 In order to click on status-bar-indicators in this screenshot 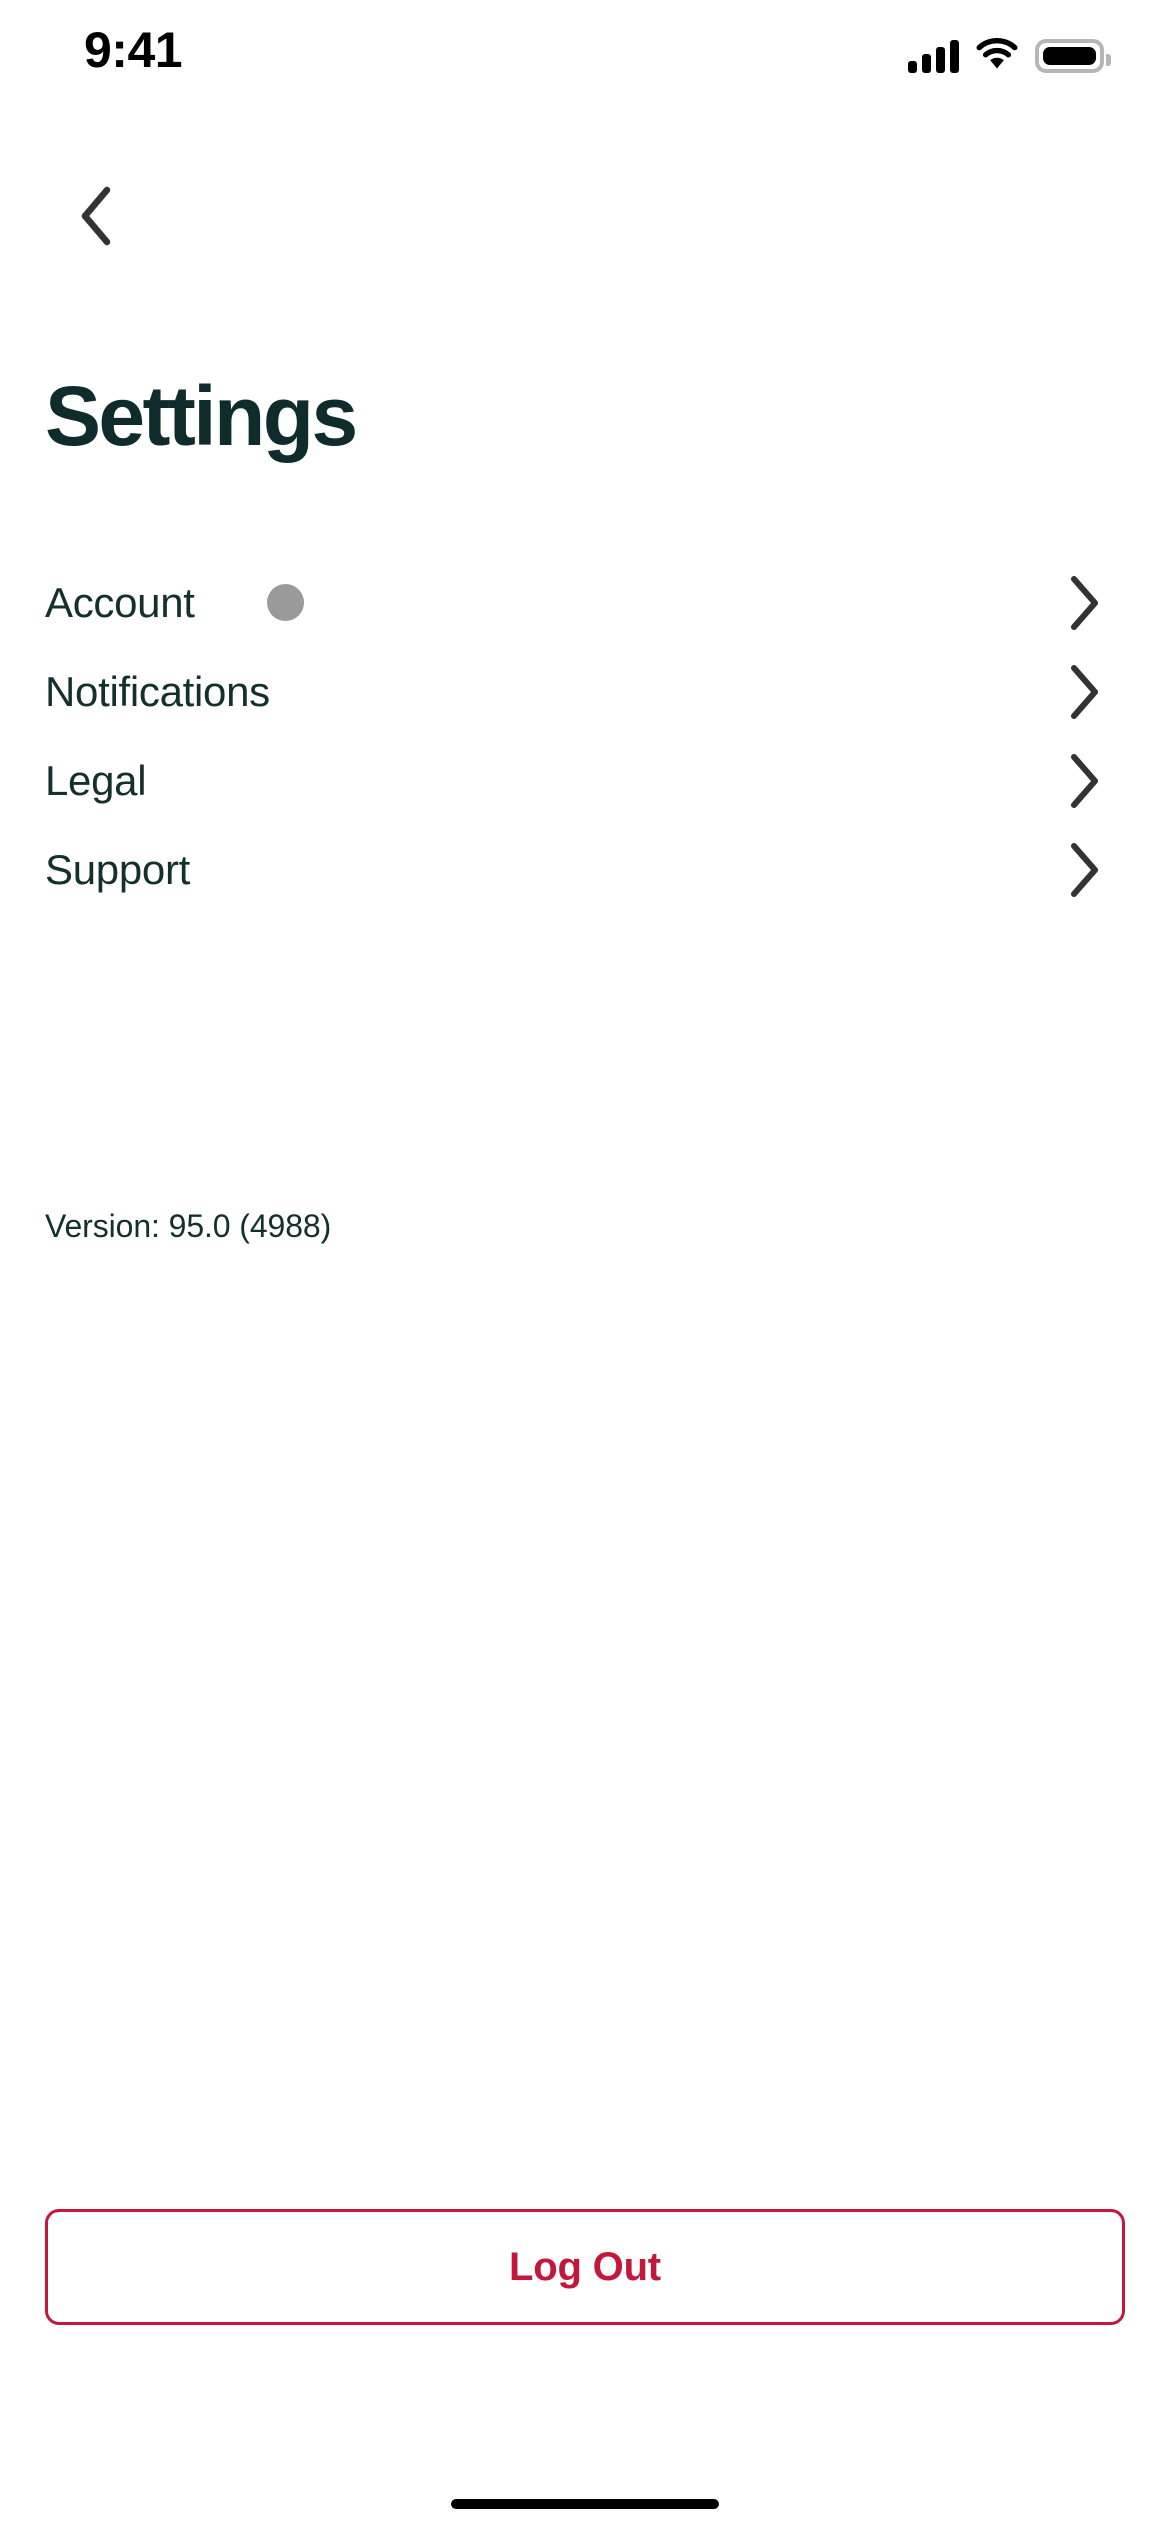, I will do `click(1009, 53)`.